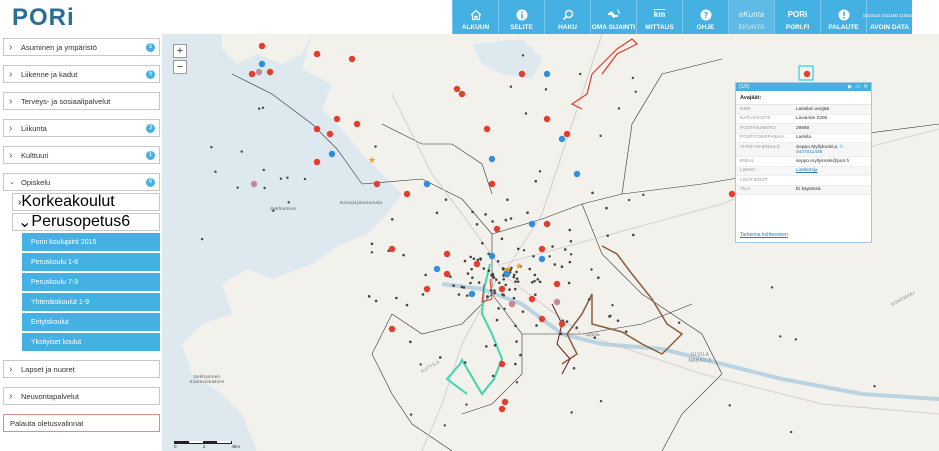  I want to click on category-liikenne-ja-kadut: › Liikenne ja kadut 5, so click(81, 74).